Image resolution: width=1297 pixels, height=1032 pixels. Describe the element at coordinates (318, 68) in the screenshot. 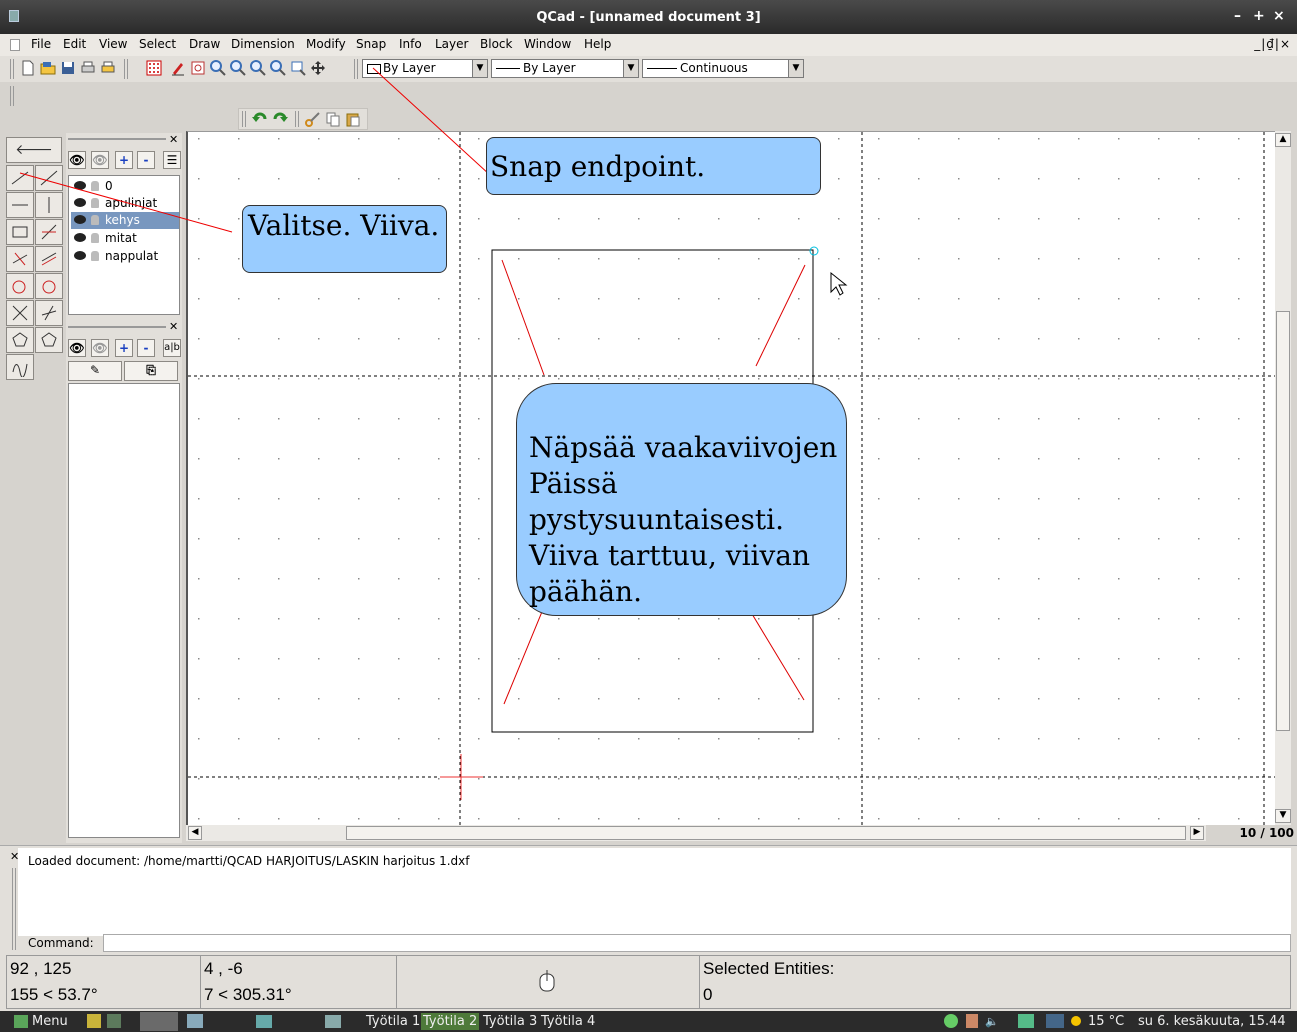

I see `pan-icon` at that location.